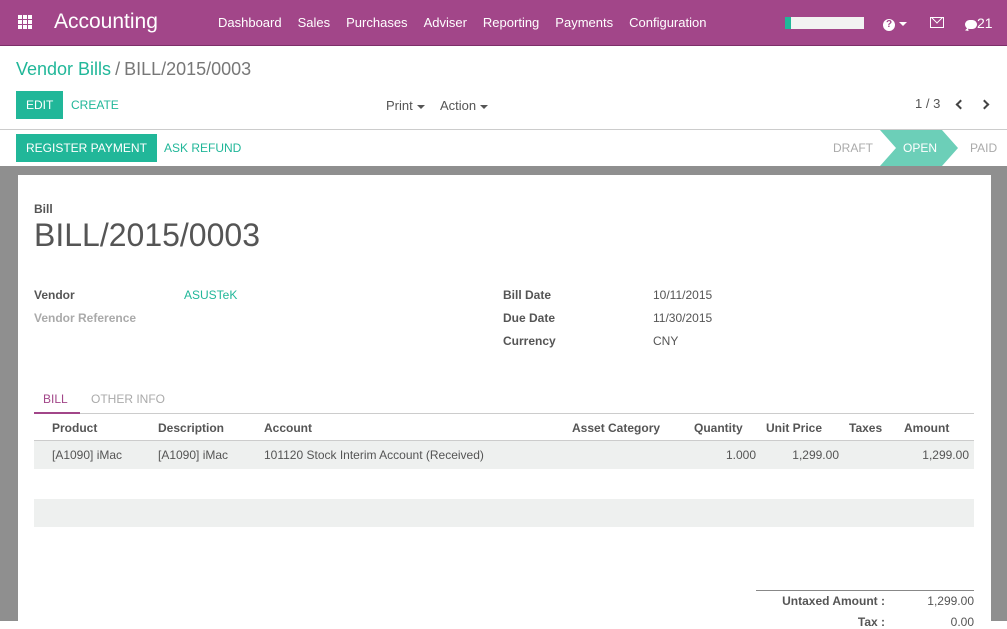 This screenshot has height=629, width=1007. Describe the element at coordinates (945, 455) in the screenshot. I see `cell-amount: 1,299.00` at that location.